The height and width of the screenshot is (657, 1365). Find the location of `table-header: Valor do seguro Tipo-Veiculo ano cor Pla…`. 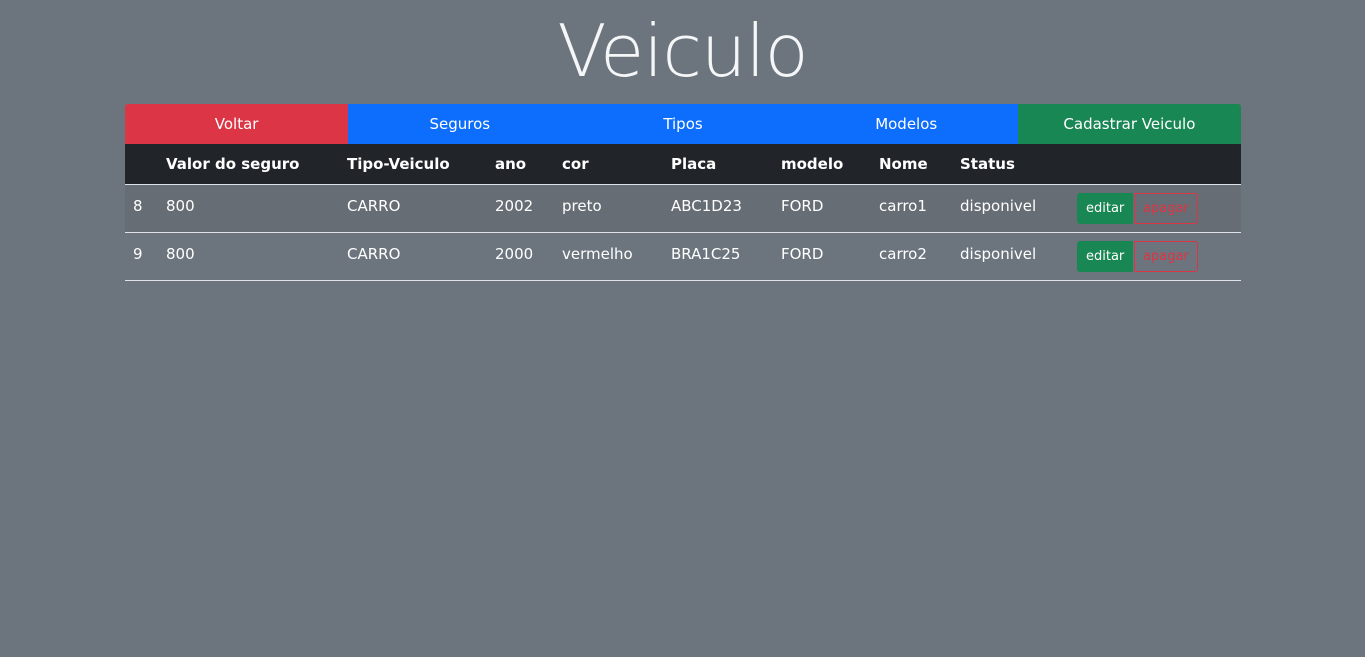

table-header: Valor do seguro Tipo-Veiculo ano cor Pla… is located at coordinates (683, 164).